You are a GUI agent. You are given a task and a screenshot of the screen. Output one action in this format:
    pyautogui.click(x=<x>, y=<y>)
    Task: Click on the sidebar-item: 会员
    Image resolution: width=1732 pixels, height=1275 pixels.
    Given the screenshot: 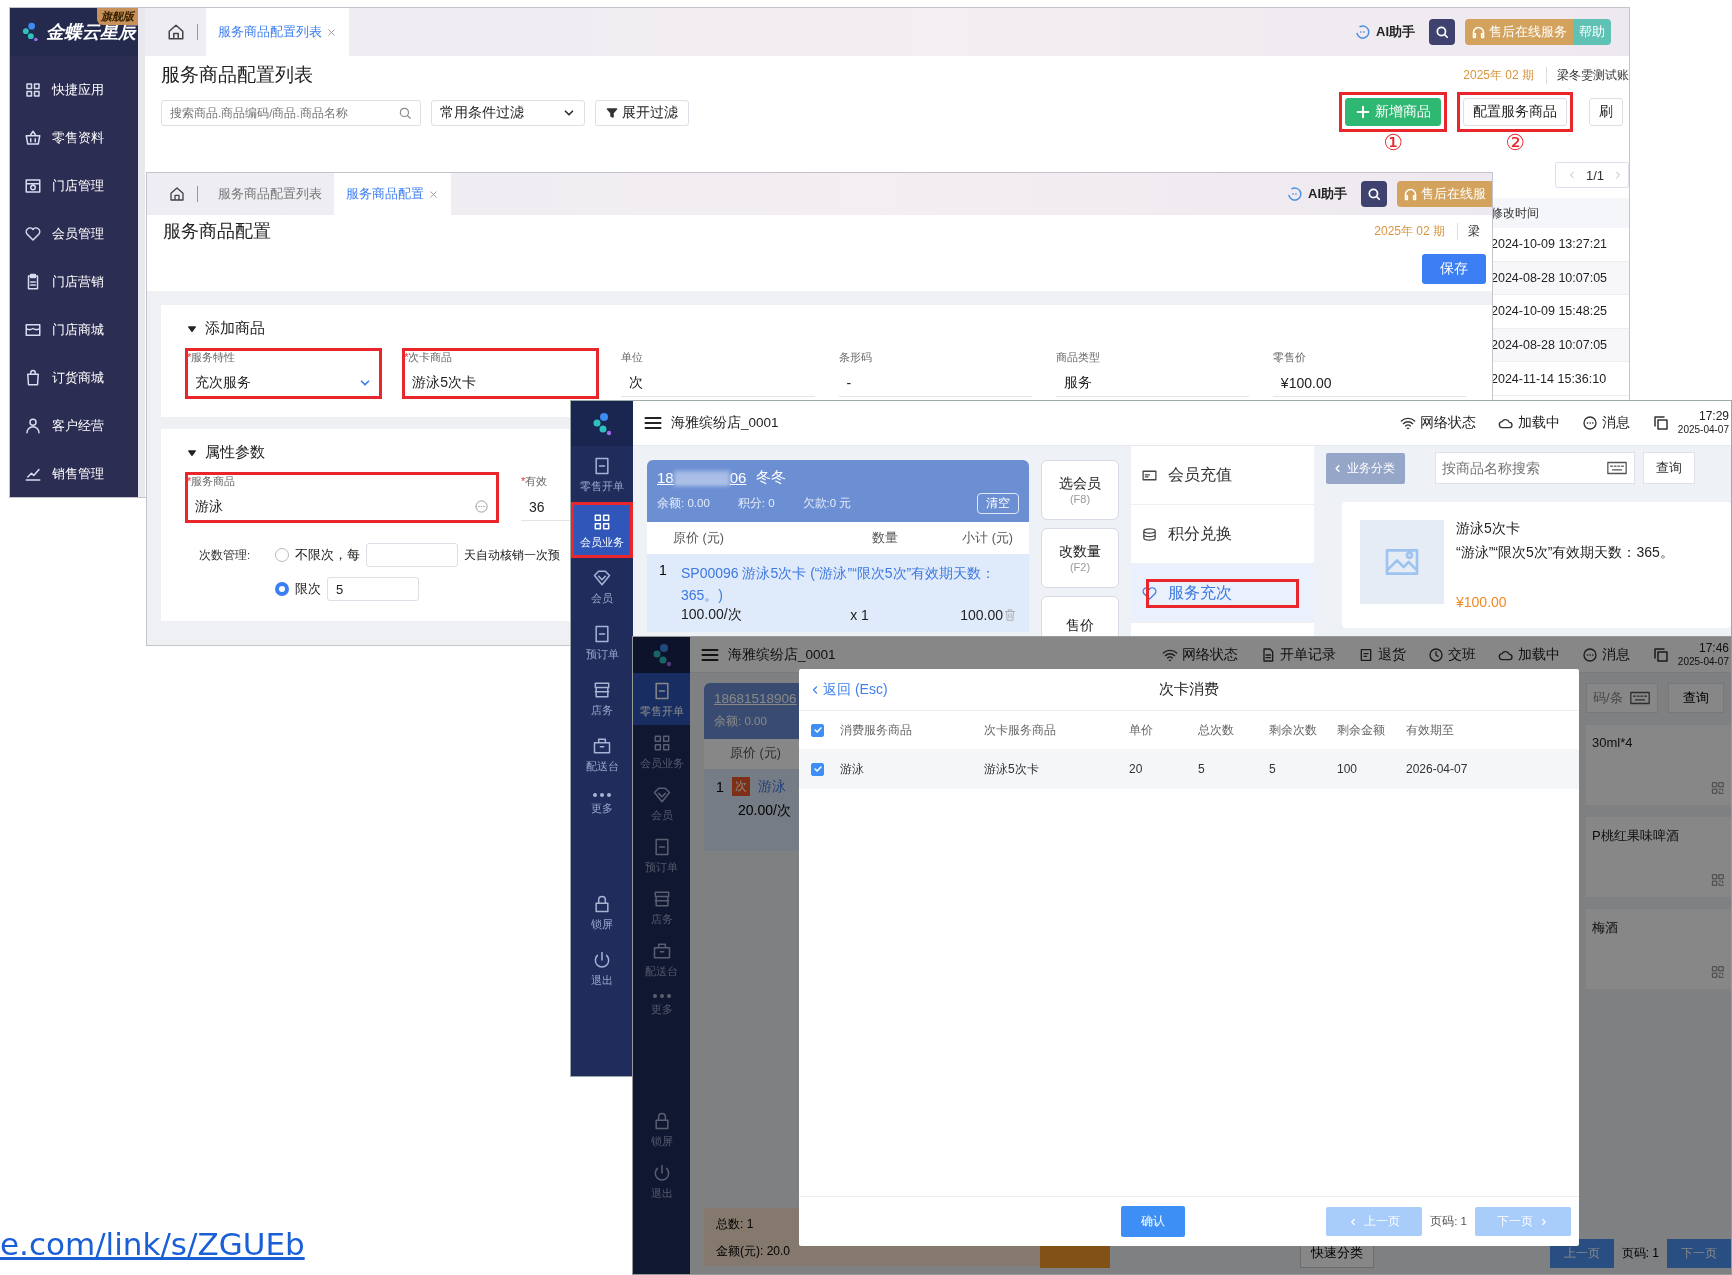 What is the action you would take?
    pyautogui.click(x=602, y=586)
    